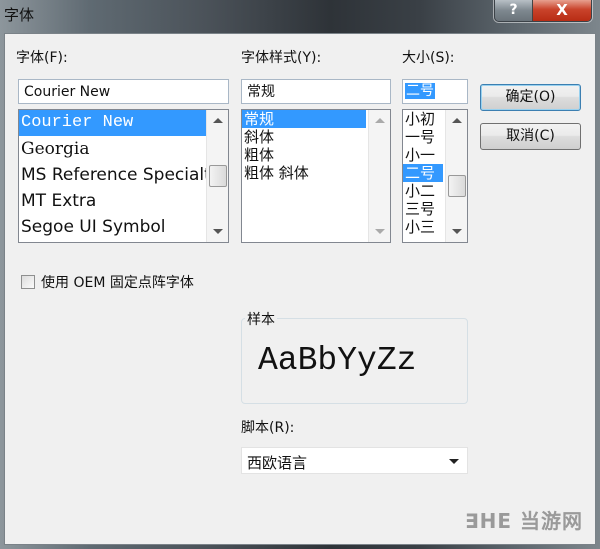  Describe the element at coordinates (316, 91) in the screenshot. I see `style-input: 常规` at that location.